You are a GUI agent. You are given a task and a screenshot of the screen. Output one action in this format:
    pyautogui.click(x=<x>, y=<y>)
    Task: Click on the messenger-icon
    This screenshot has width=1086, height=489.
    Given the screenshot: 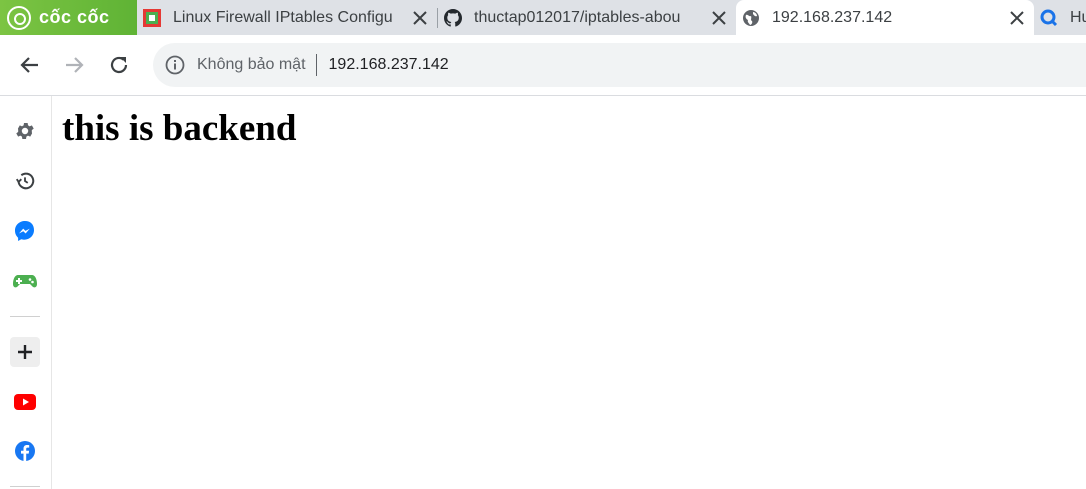 What is the action you would take?
    pyautogui.click(x=24, y=231)
    